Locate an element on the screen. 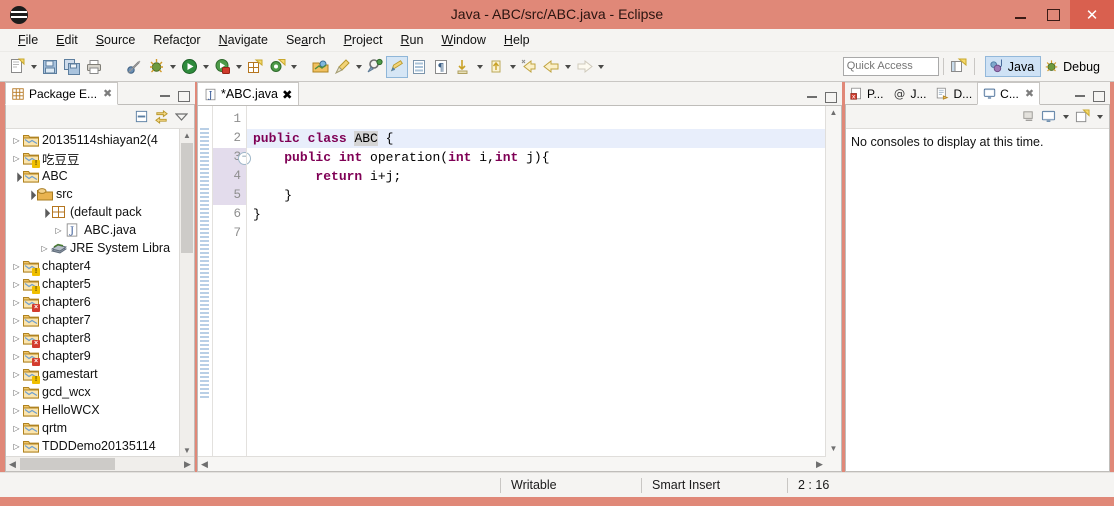 The width and height of the screenshot is (1114, 506). editor-scroll-up-arrow: ▲ is located at coordinates (833, 112).